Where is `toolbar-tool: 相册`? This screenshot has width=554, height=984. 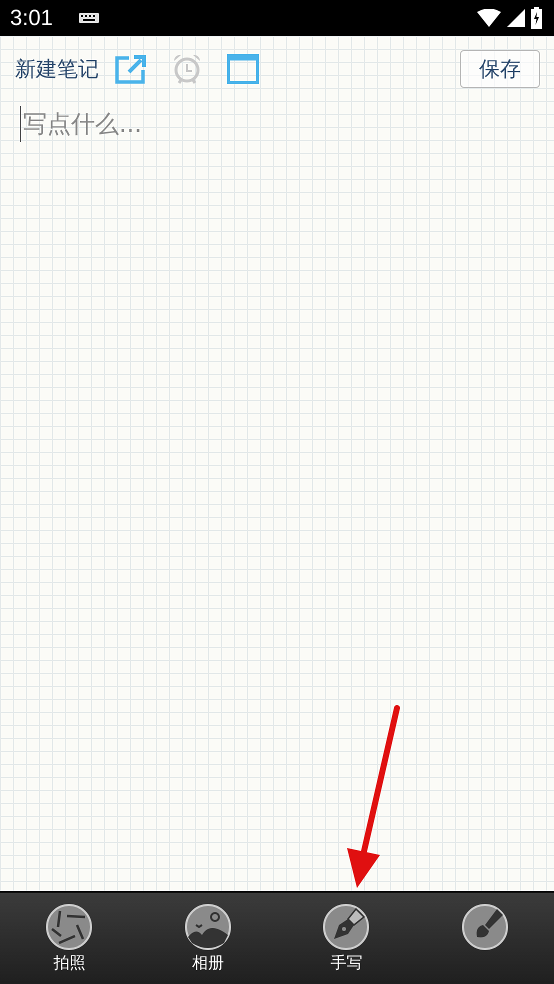 toolbar-tool: 相册 is located at coordinates (208, 938).